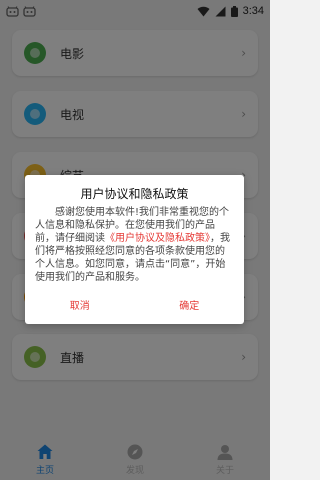 The image size is (320, 480). Describe the element at coordinates (134, 194) in the screenshot. I see `dialog-title: 用户协议和隐私政策` at that location.